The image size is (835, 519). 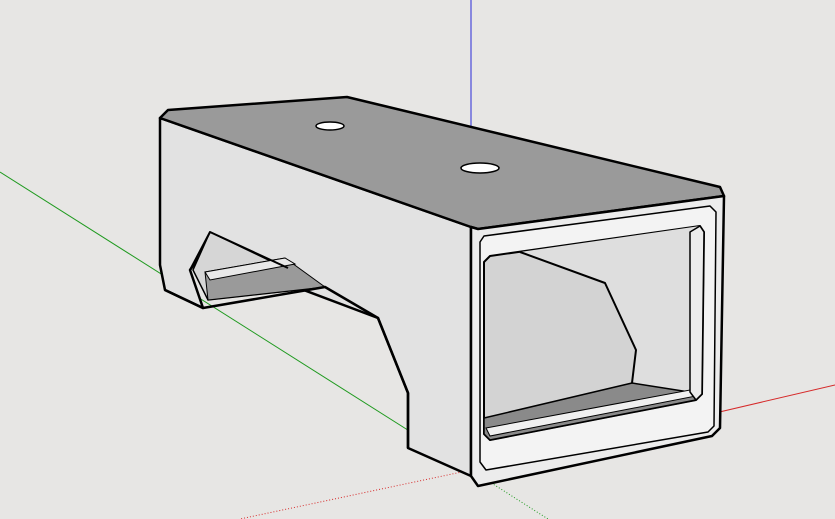 What do you see at coordinates (355, 494) in the screenshot?
I see `red-axis-dotted` at bounding box center [355, 494].